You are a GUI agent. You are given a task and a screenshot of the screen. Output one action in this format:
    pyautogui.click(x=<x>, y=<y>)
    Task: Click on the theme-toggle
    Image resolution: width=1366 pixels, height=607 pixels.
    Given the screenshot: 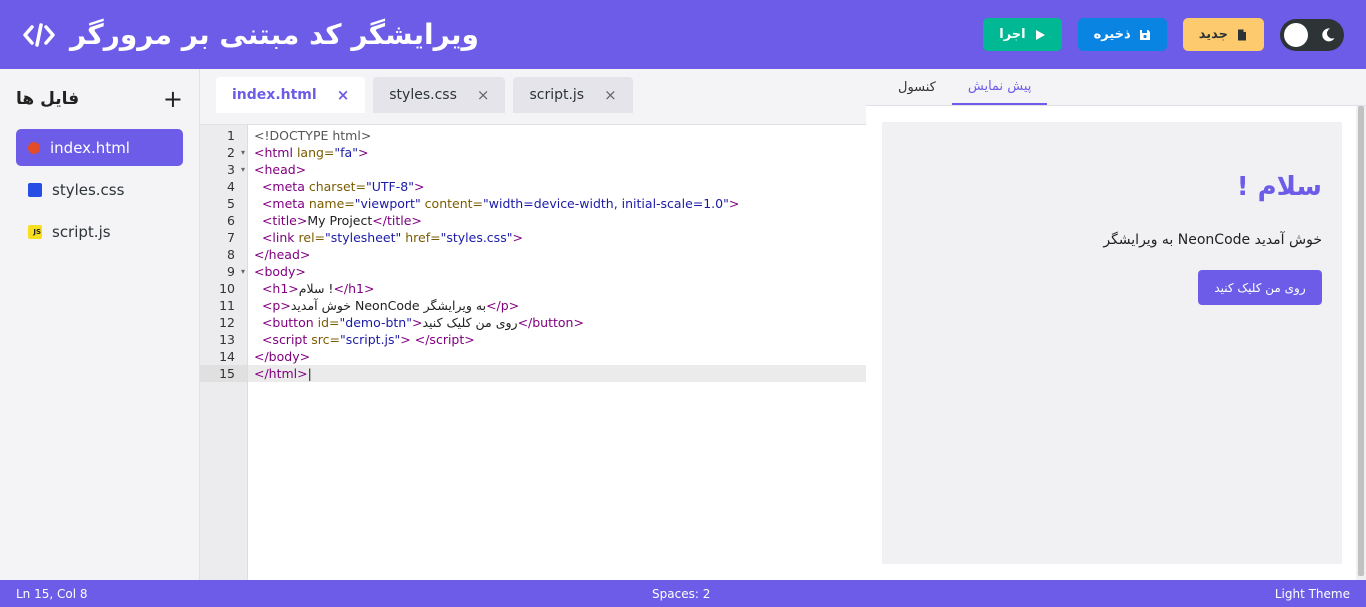 What is the action you would take?
    pyautogui.click(x=1312, y=34)
    